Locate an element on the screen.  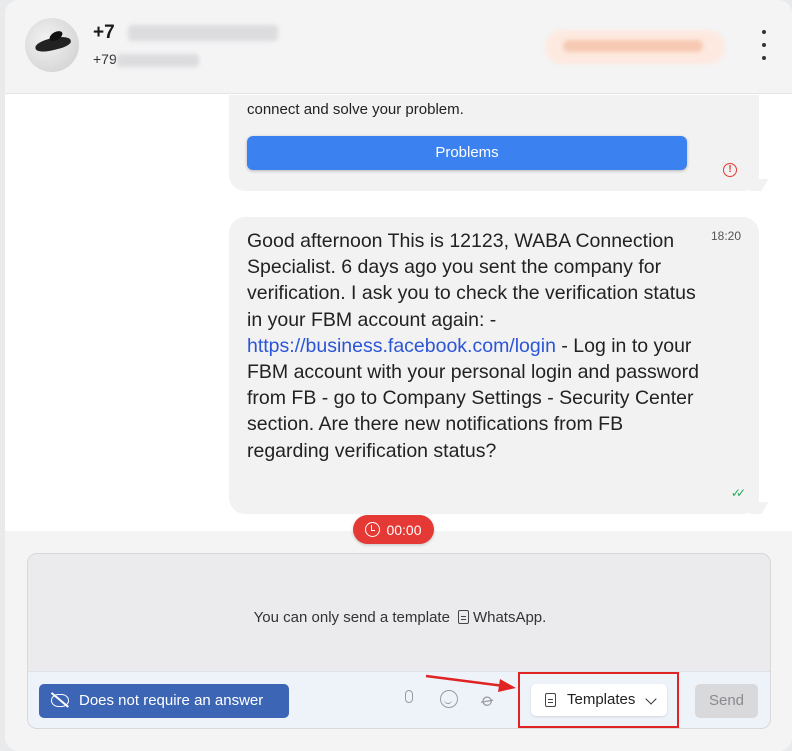
templates-label: Templates is located at coordinates (601, 699).